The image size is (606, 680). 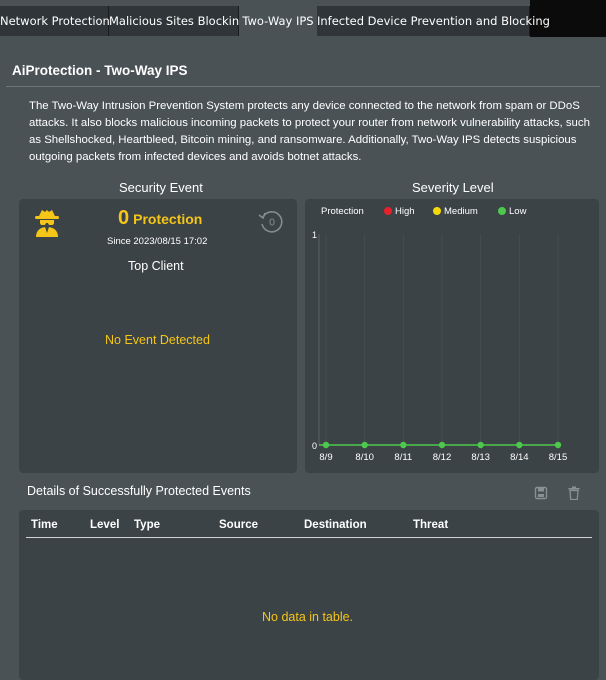 What do you see at coordinates (44, 525) in the screenshot?
I see `col-time: Time` at bounding box center [44, 525].